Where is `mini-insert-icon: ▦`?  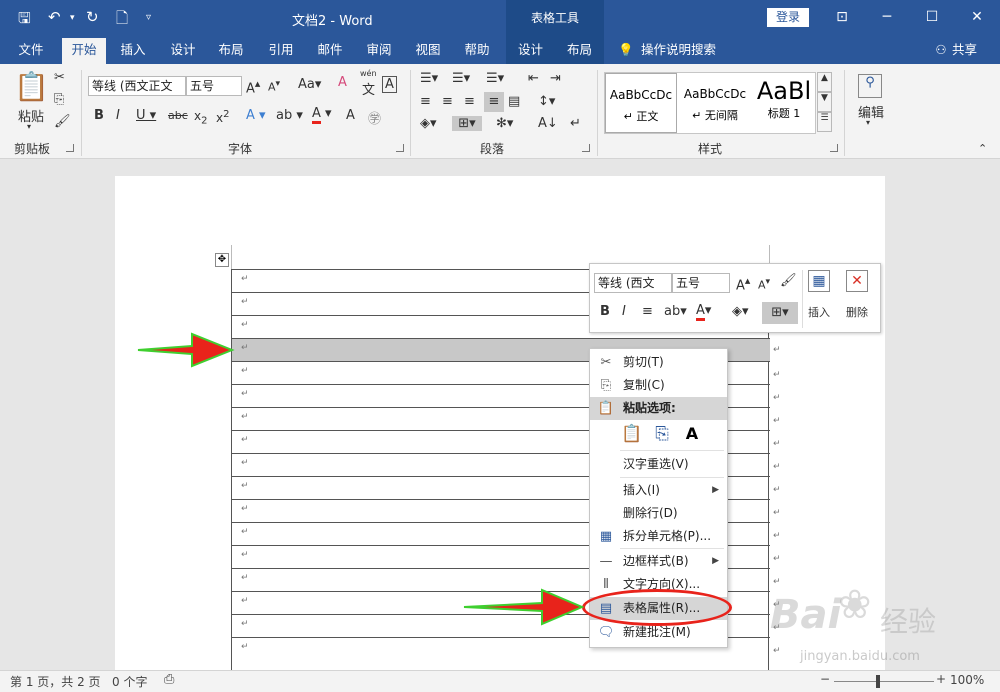 mini-insert-icon: ▦ is located at coordinates (819, 281).